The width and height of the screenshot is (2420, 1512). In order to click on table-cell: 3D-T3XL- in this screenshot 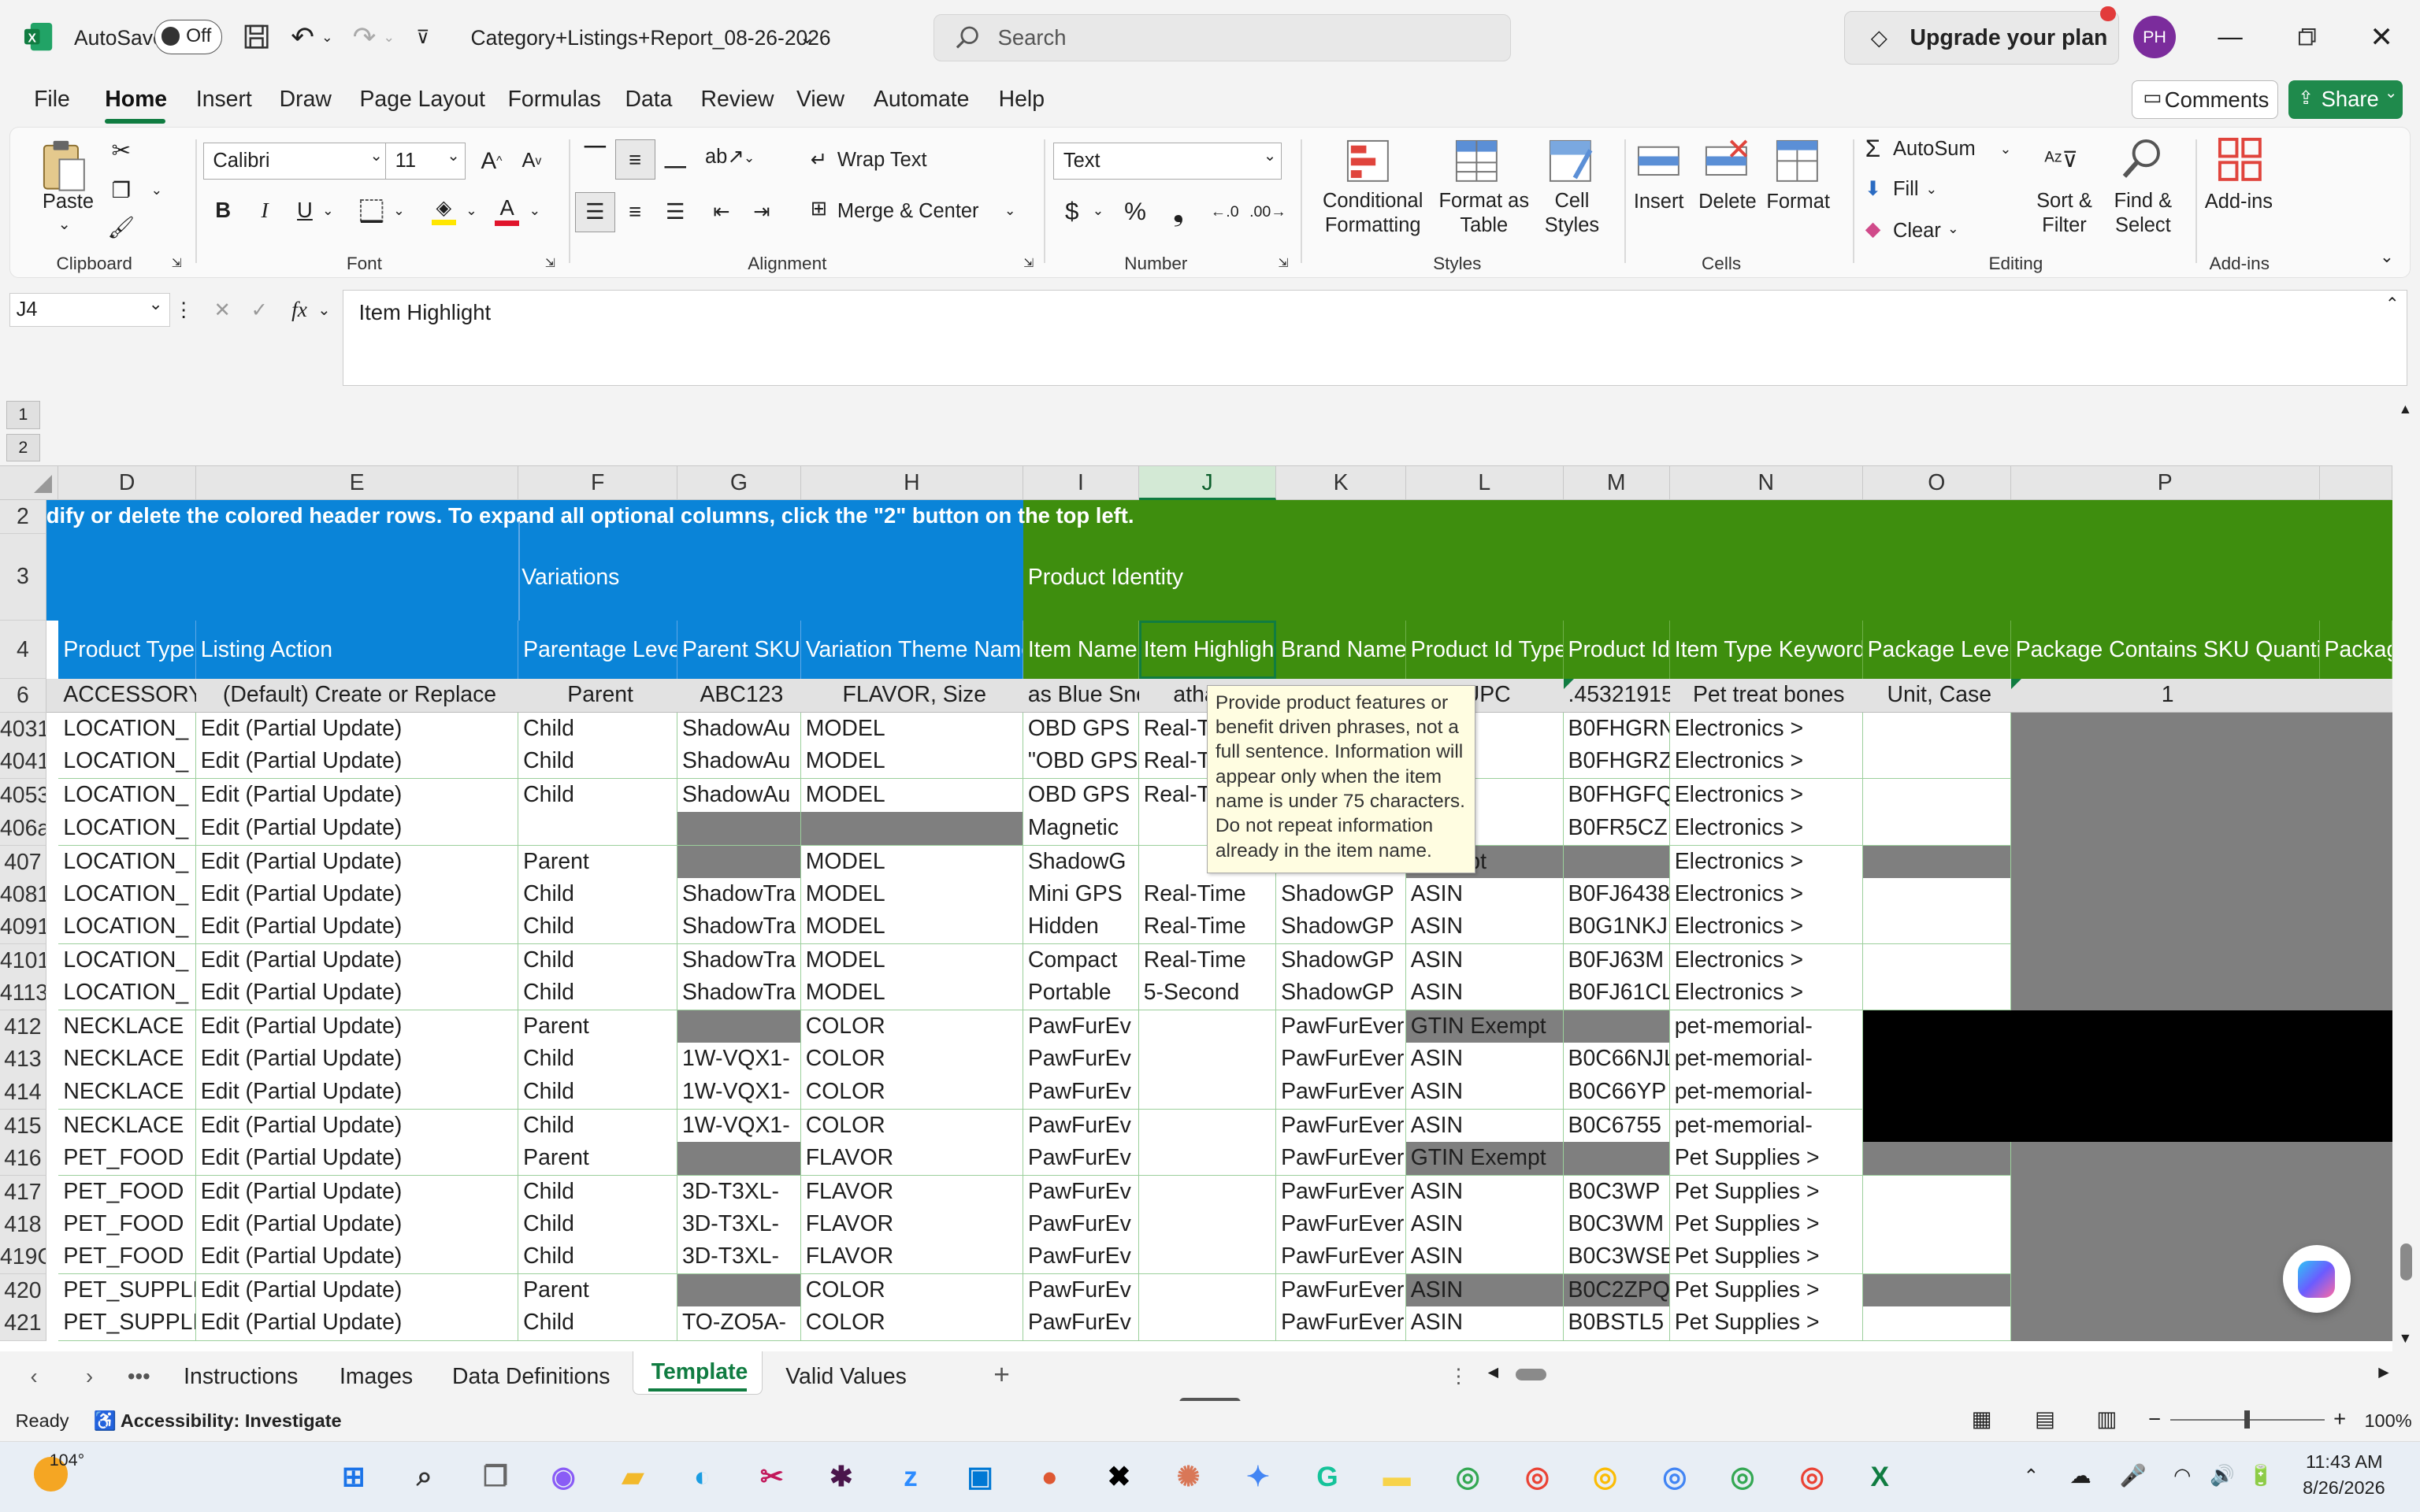, I will do `click(739, 1257)`.